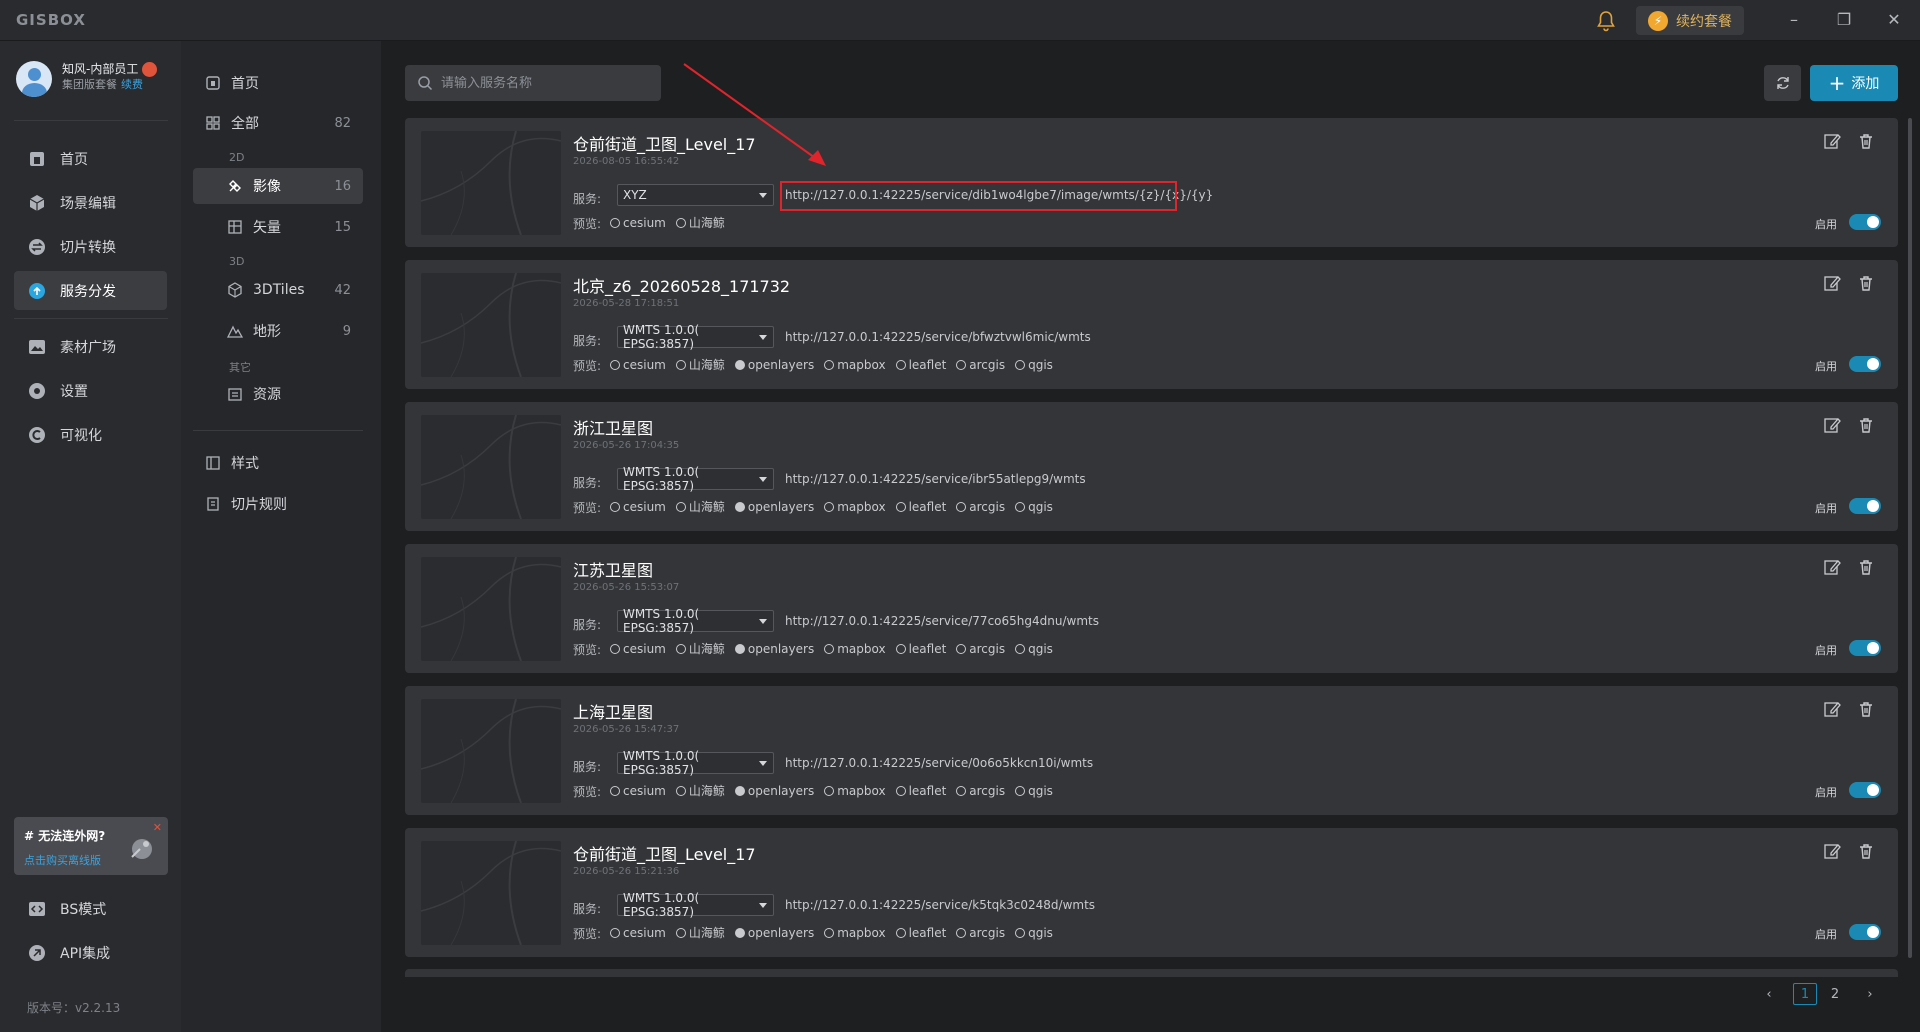  I want to click on nav-item-scene-edit: 场景编辑, so click(90, 202).